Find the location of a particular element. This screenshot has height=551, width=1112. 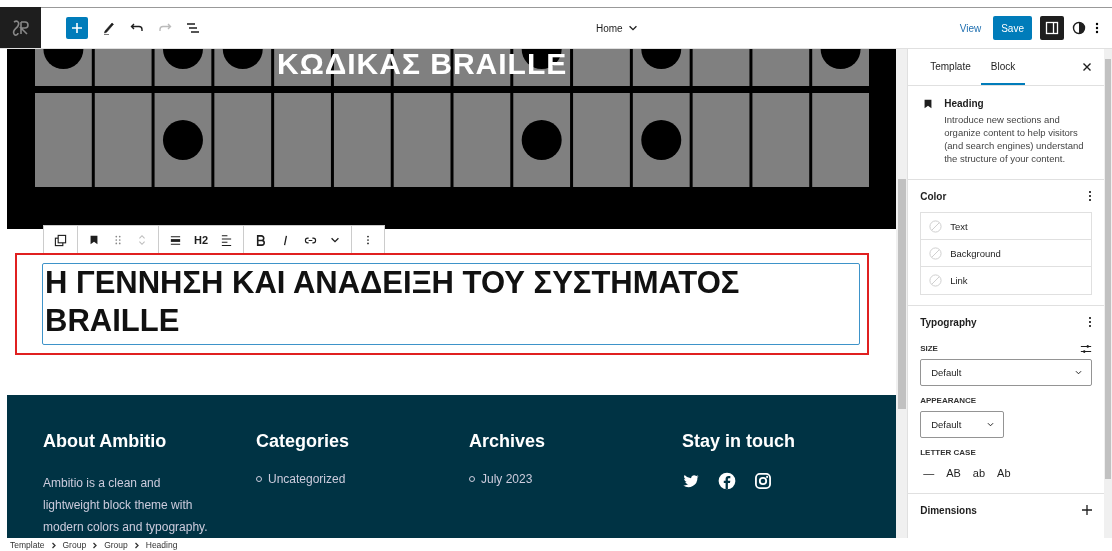

add-icon is located at coordinates (1087, 510).